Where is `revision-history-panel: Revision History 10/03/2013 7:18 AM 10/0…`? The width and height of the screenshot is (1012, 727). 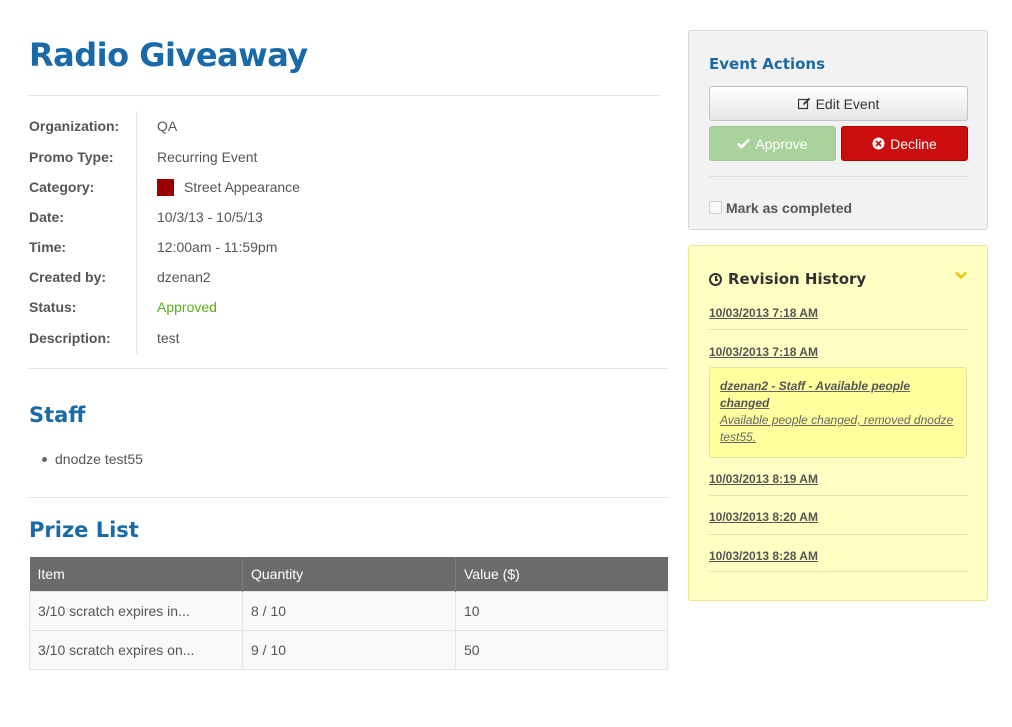
revision-history-panel: Revision History 10/03/2013 7:18 AM 10/0… is located at coordinates (838, 423).